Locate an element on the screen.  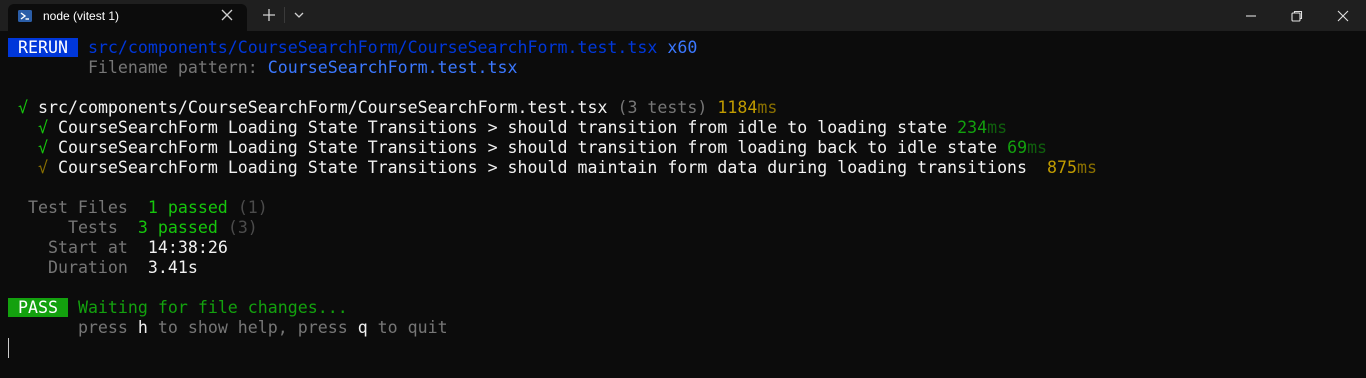
pattern-label: Filename pattern: is located at coordinates (177, 67).